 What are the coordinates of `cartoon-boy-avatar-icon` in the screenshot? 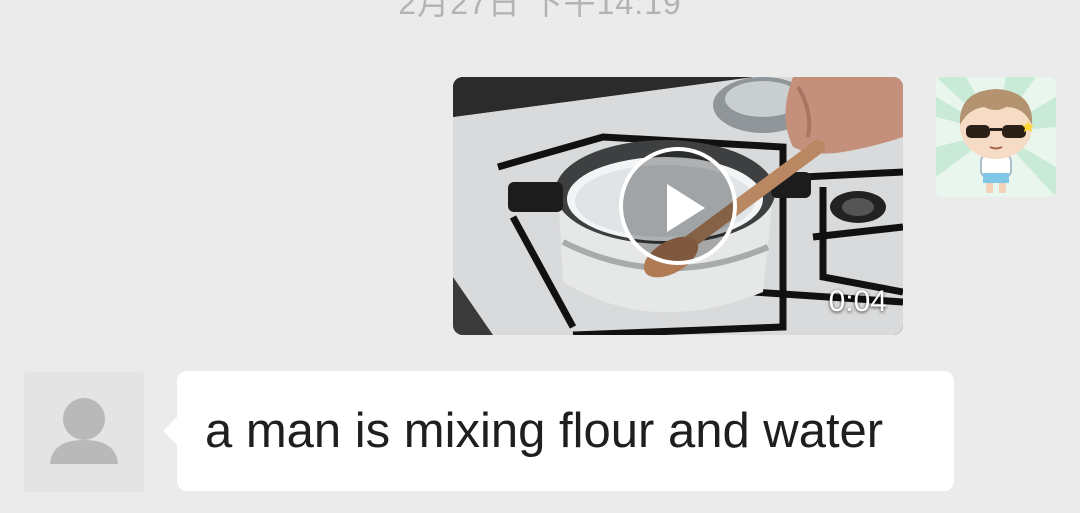 It's located at (996, 137).